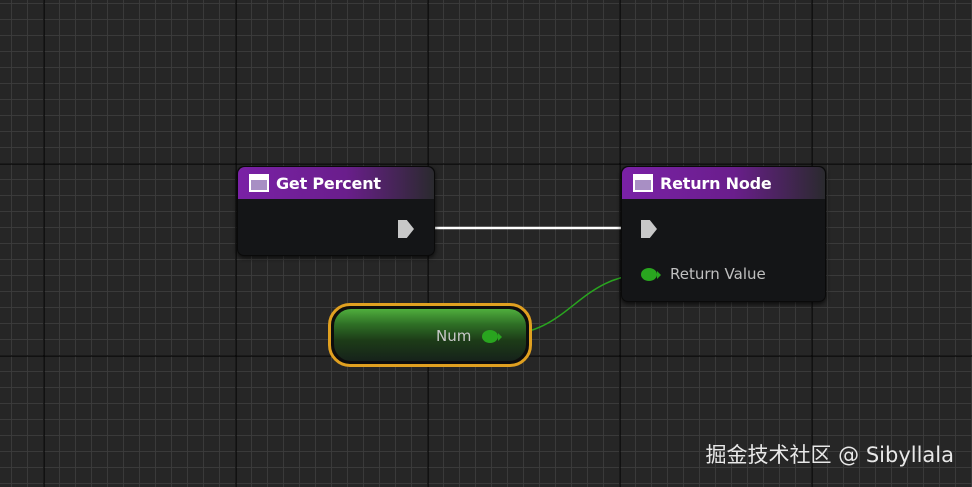 The width and height of the screenshot is (972, 487). I want to click on get-percent-header: Get Percent, so click(336, 183).